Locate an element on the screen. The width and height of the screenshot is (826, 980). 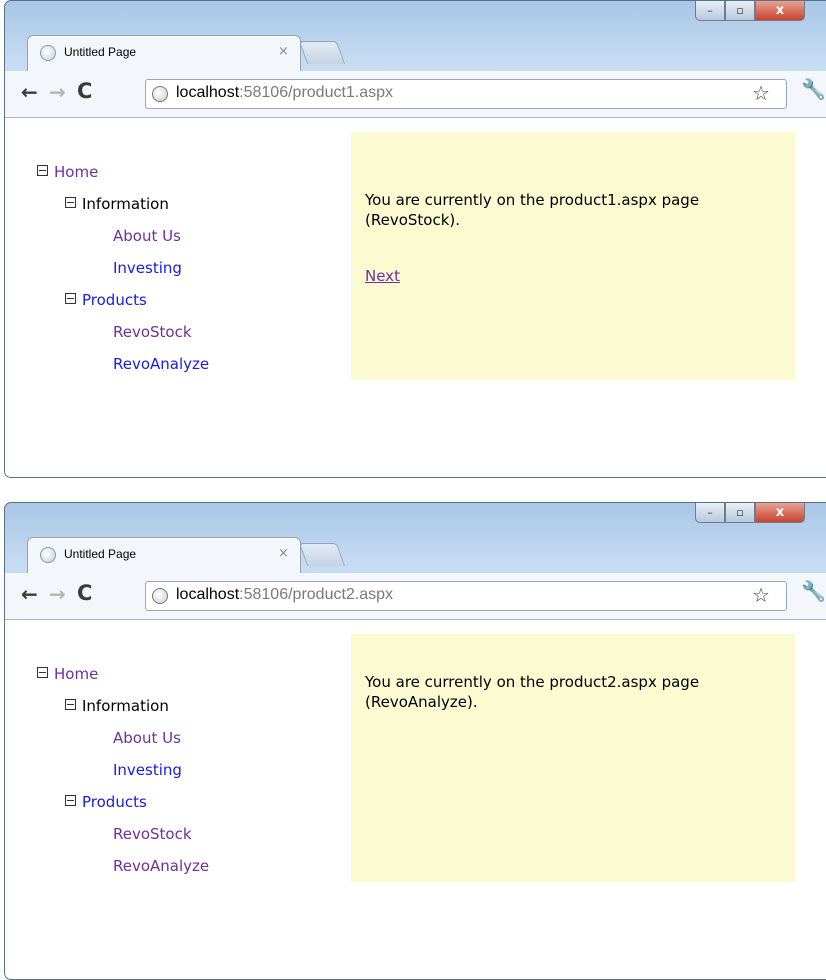
address-bar: localhost:58106/product2.aspx ☆ is located at coordinates (466, 596).